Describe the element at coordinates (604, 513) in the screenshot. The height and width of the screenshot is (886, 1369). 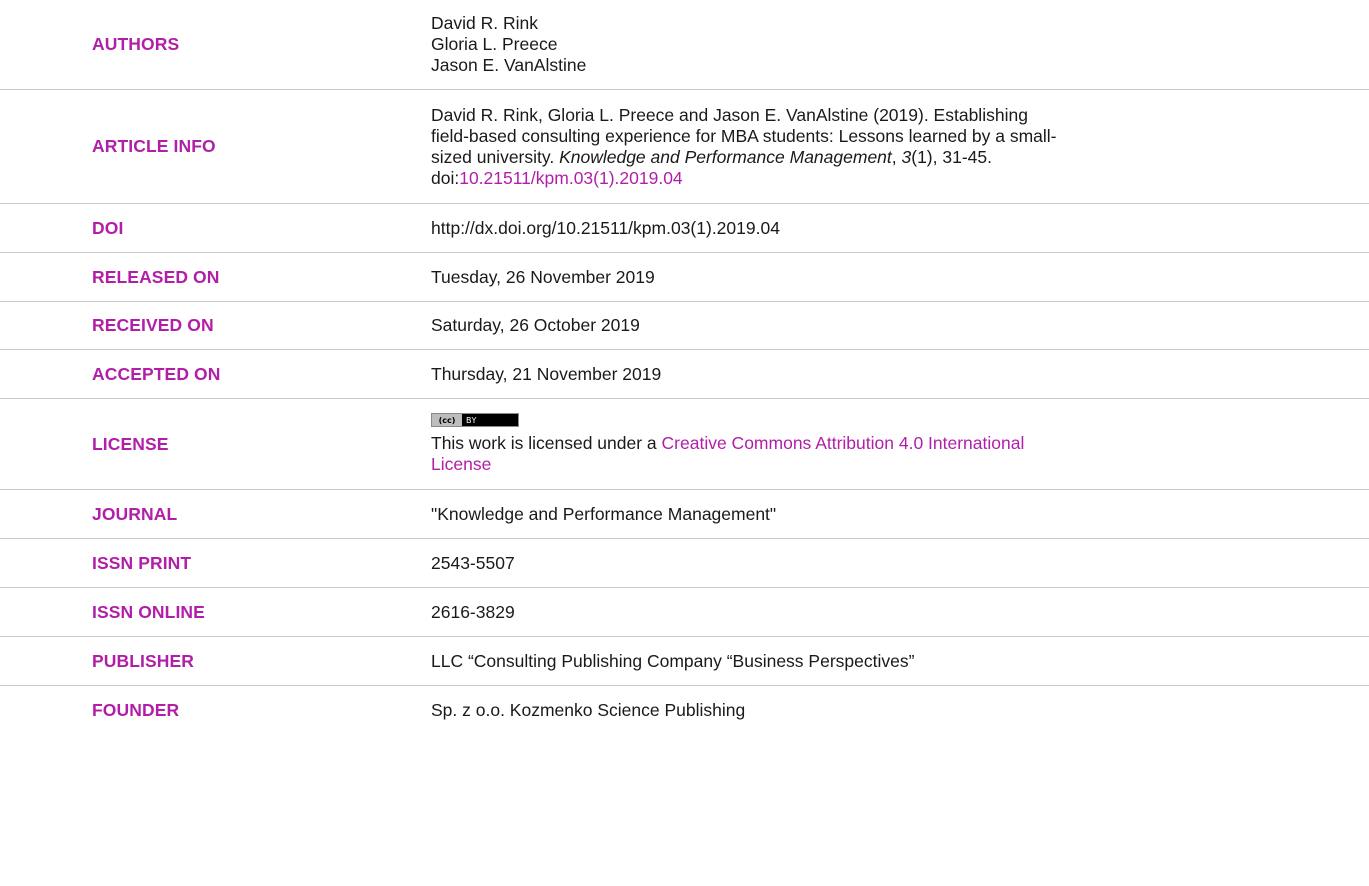
I see `journal-name: "Knowledge and Performance Management"` at that location.